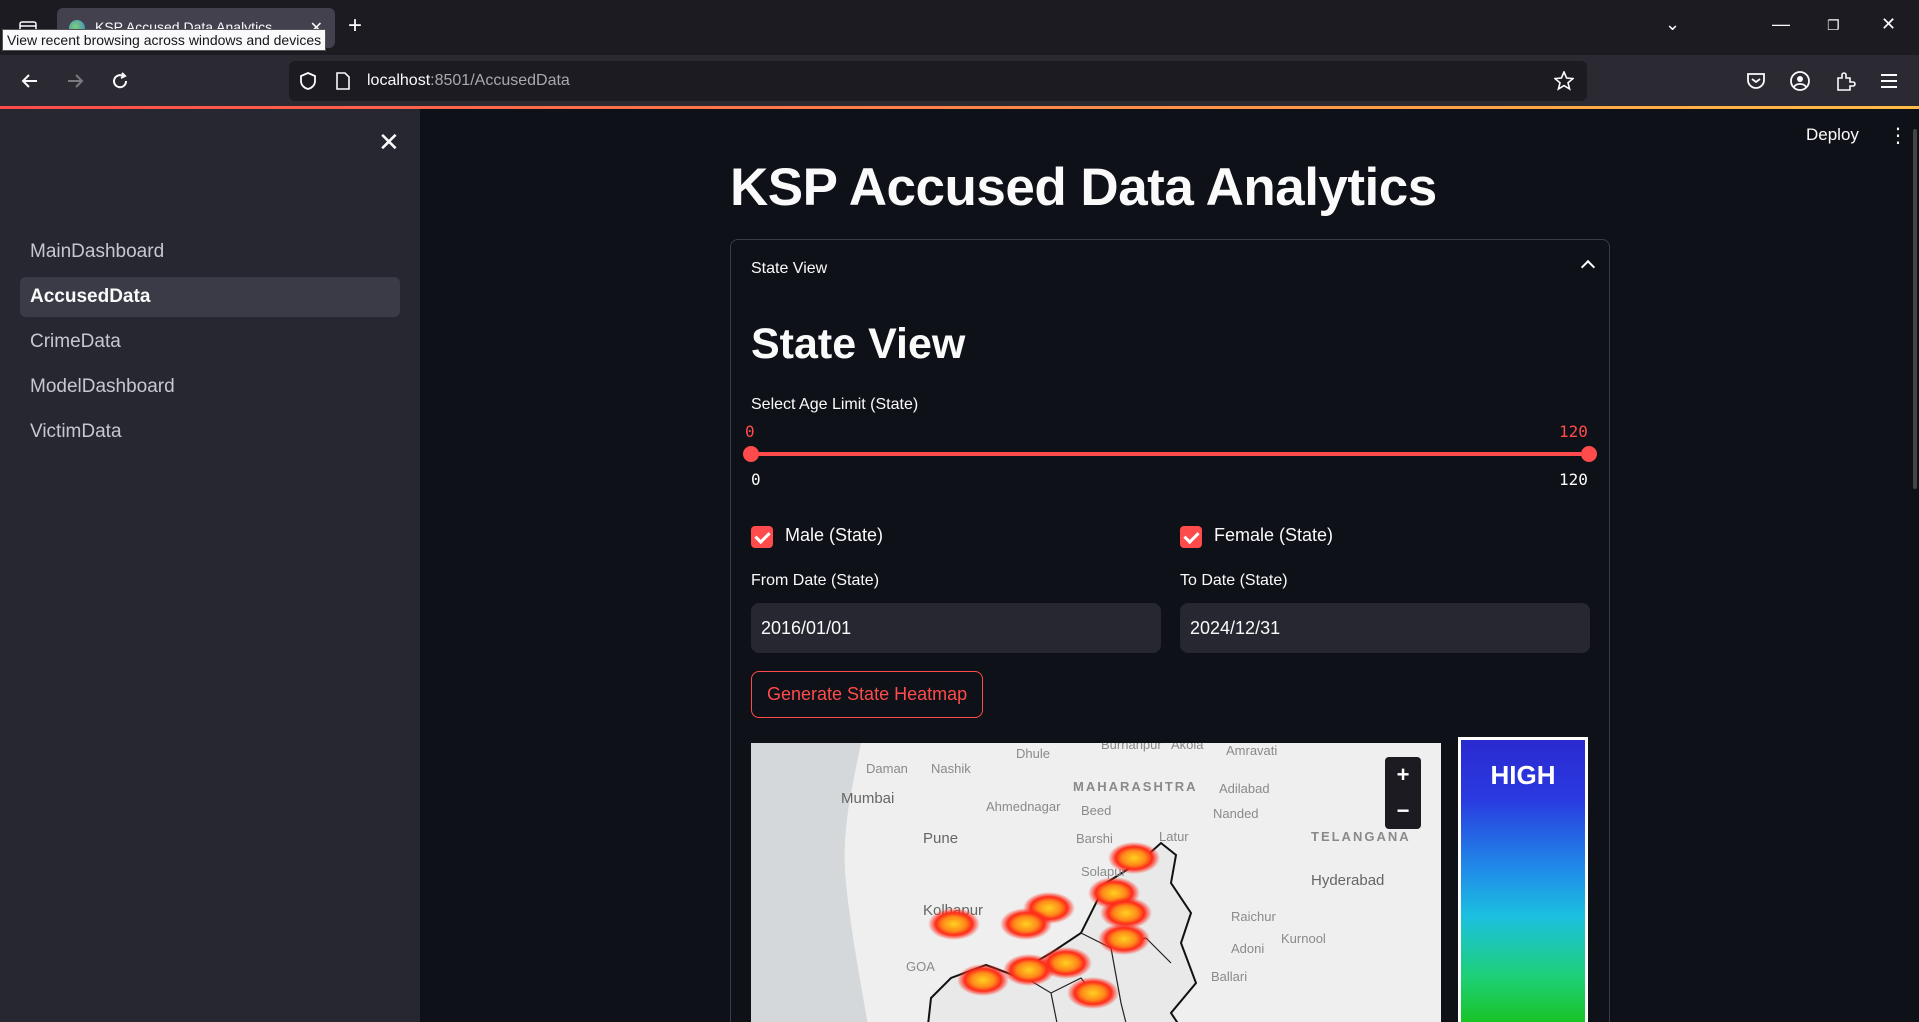 The image size is (1919, 1022). I want to click on slider-thumb-low, so click(751, 454).